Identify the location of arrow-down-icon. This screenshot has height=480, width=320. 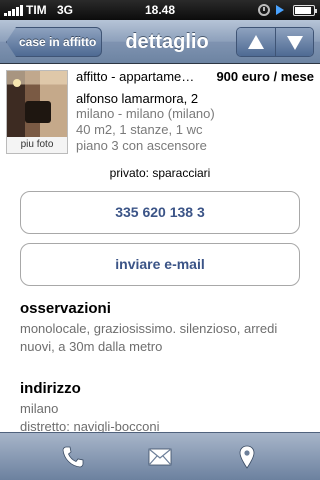
(294, 43).